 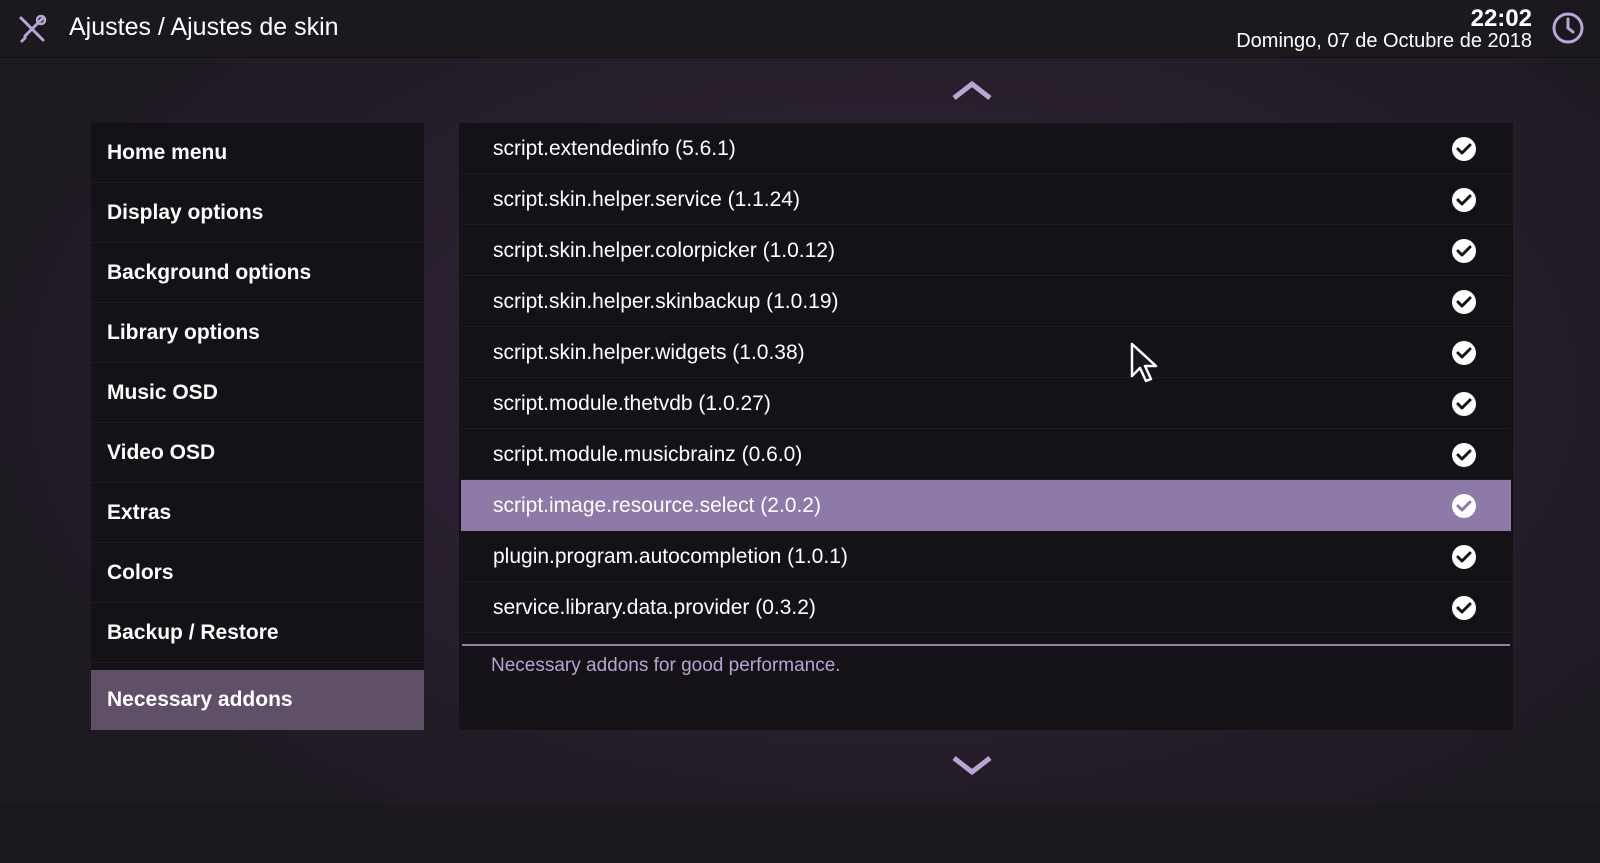 What do you see at coordinates (986, 250) in the screenshot?
I see `addon-row: script.skin.helper.colorpicker (1.0.12)` at bounding box center [986, 250].